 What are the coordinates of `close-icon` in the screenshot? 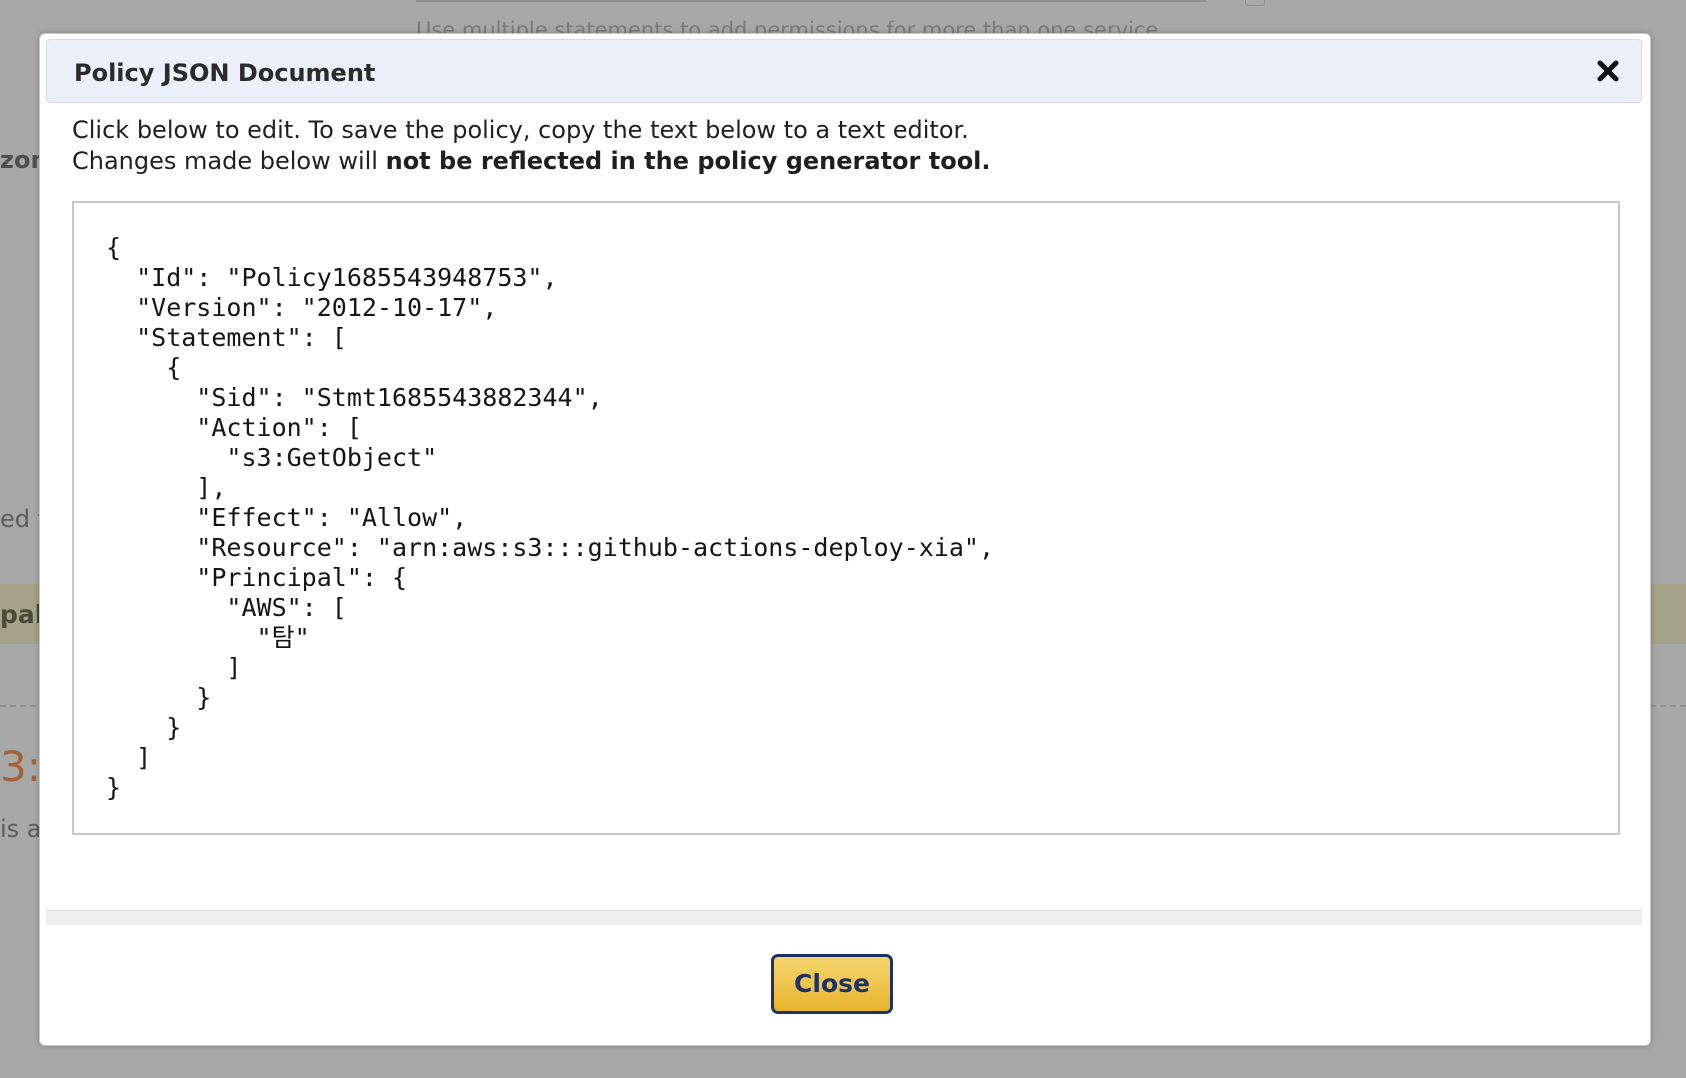 It's located at (1608, 71).